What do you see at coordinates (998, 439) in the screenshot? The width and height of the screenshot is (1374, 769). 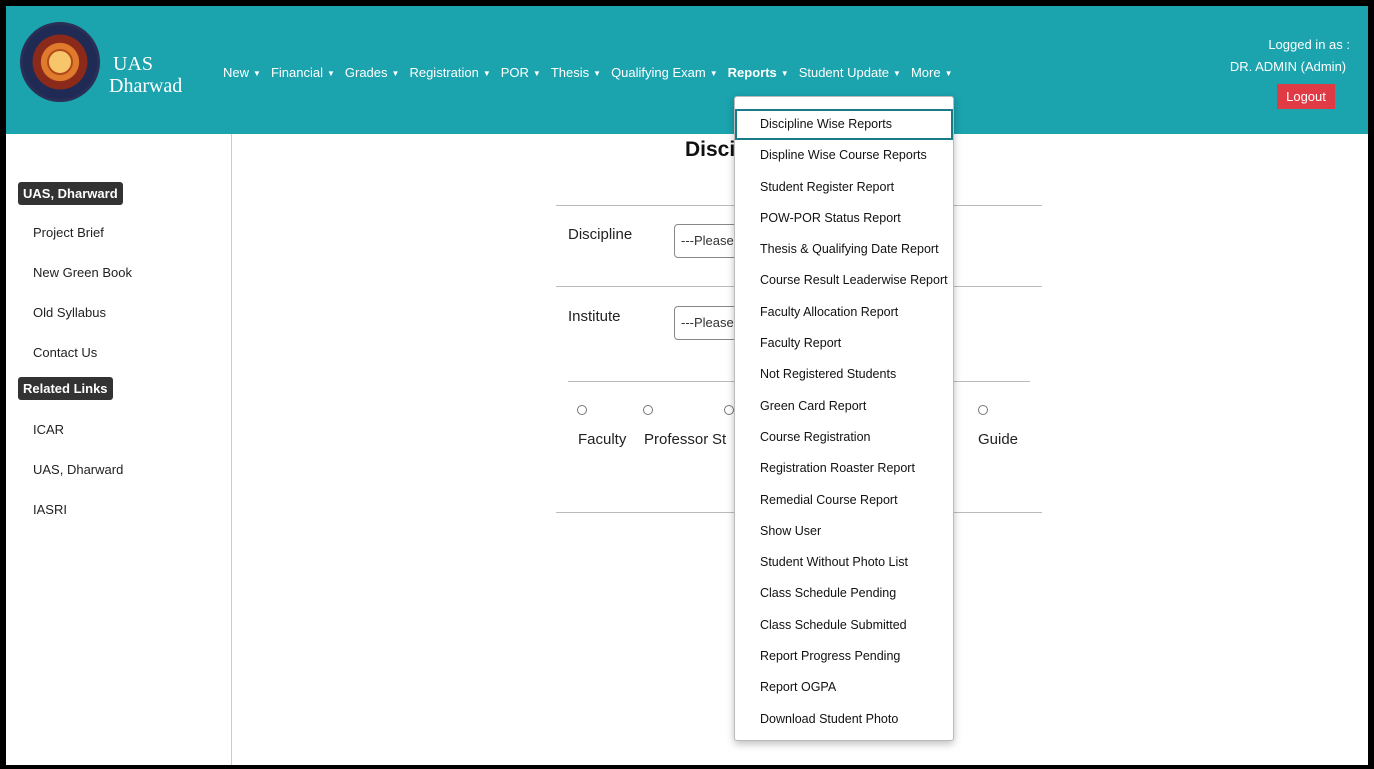 I see `radio-label-guide: Guide` at bounding box center [998, 439].